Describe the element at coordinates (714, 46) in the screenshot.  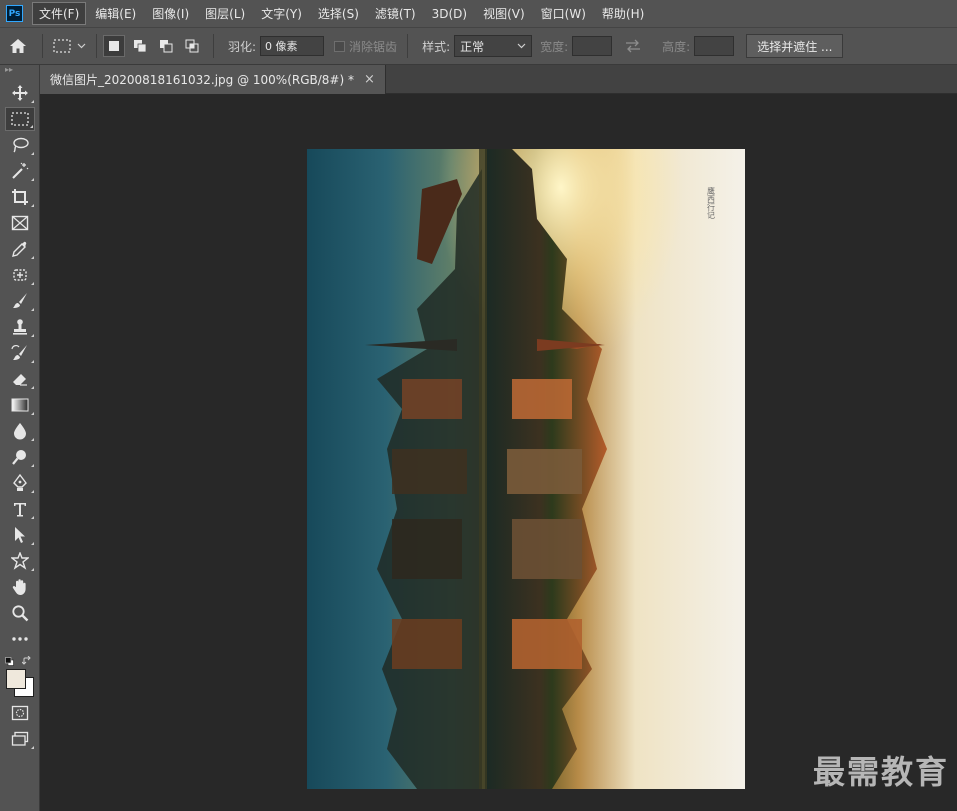
I see `height-input` at that location.